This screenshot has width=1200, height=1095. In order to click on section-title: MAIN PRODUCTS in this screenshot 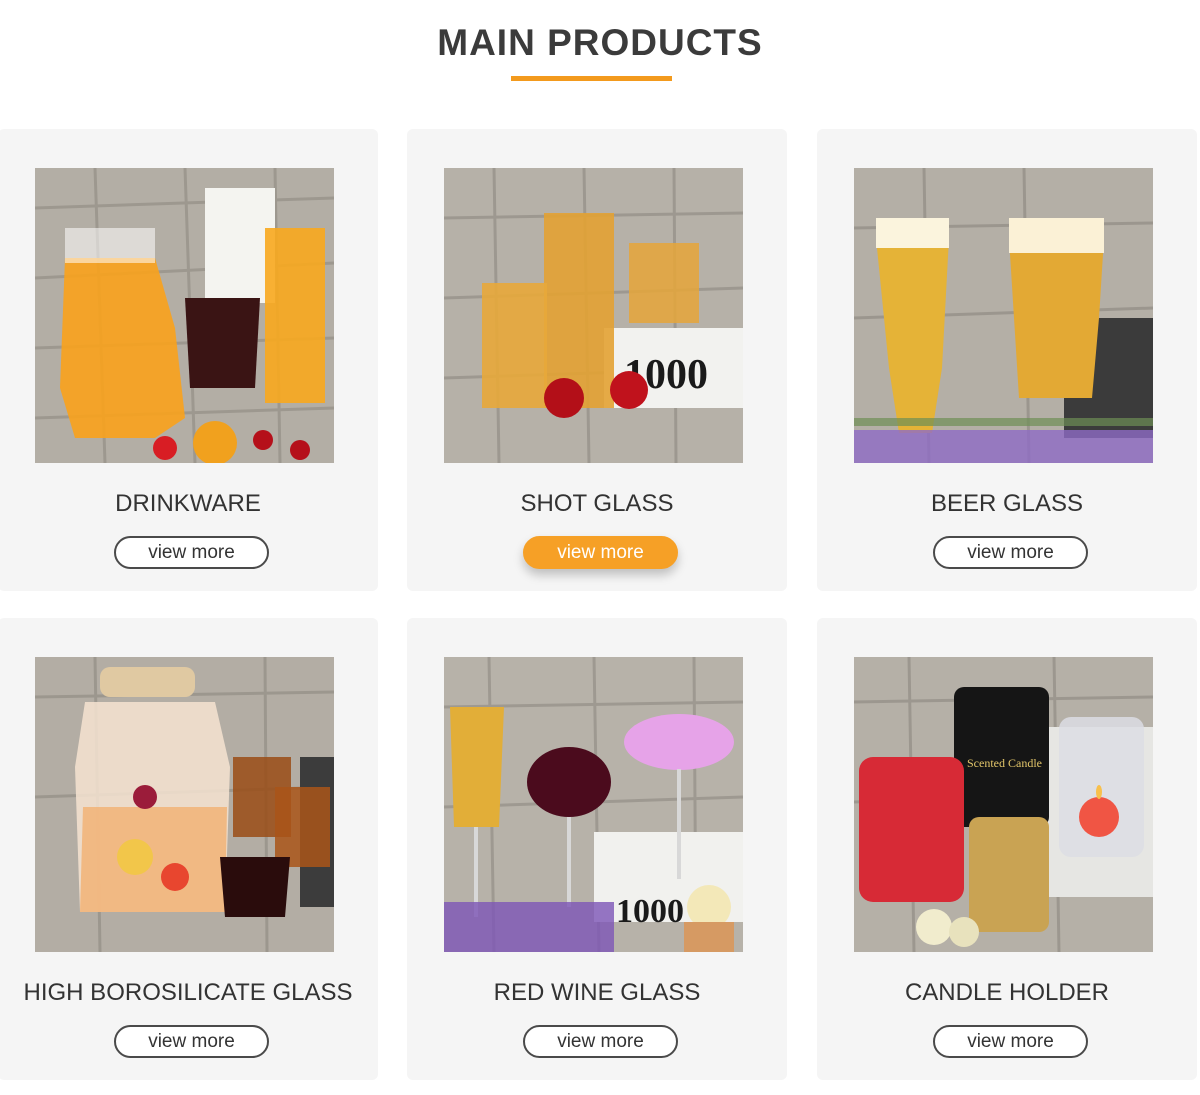, I will do `click(600, 42)`.